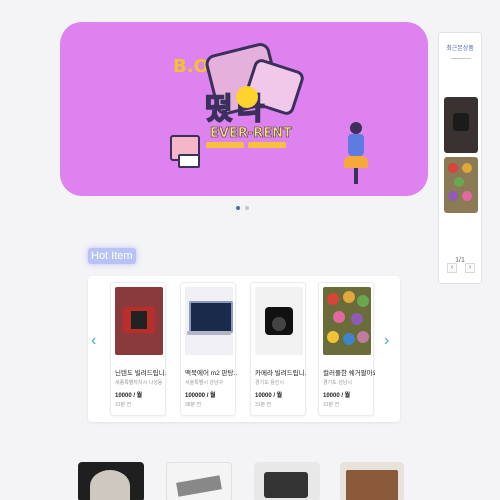  Describe the element at coordinates (139, 383) in the screenshot. I see `product-location: 세종특별자치시 나성동` at that location.